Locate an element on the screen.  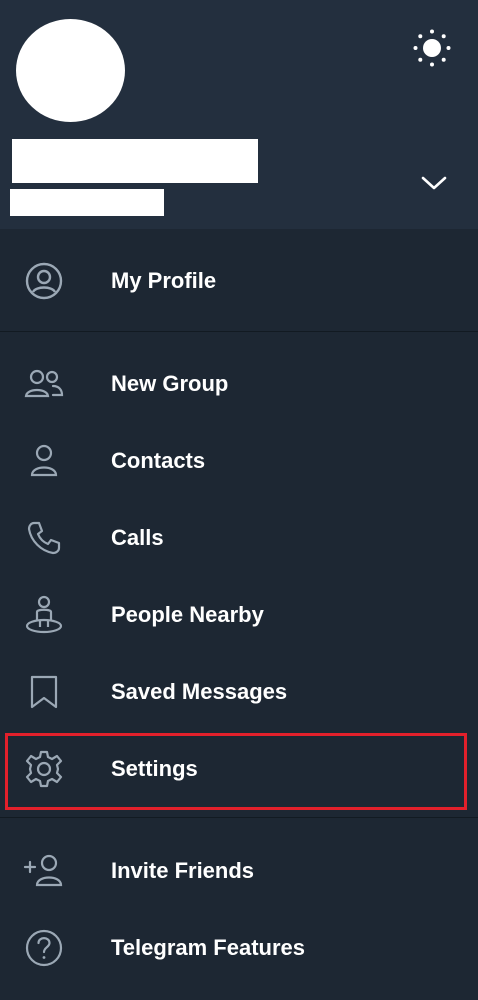
menu-item-saved-messages: Saved Messages is located at coordinates (239, 691).